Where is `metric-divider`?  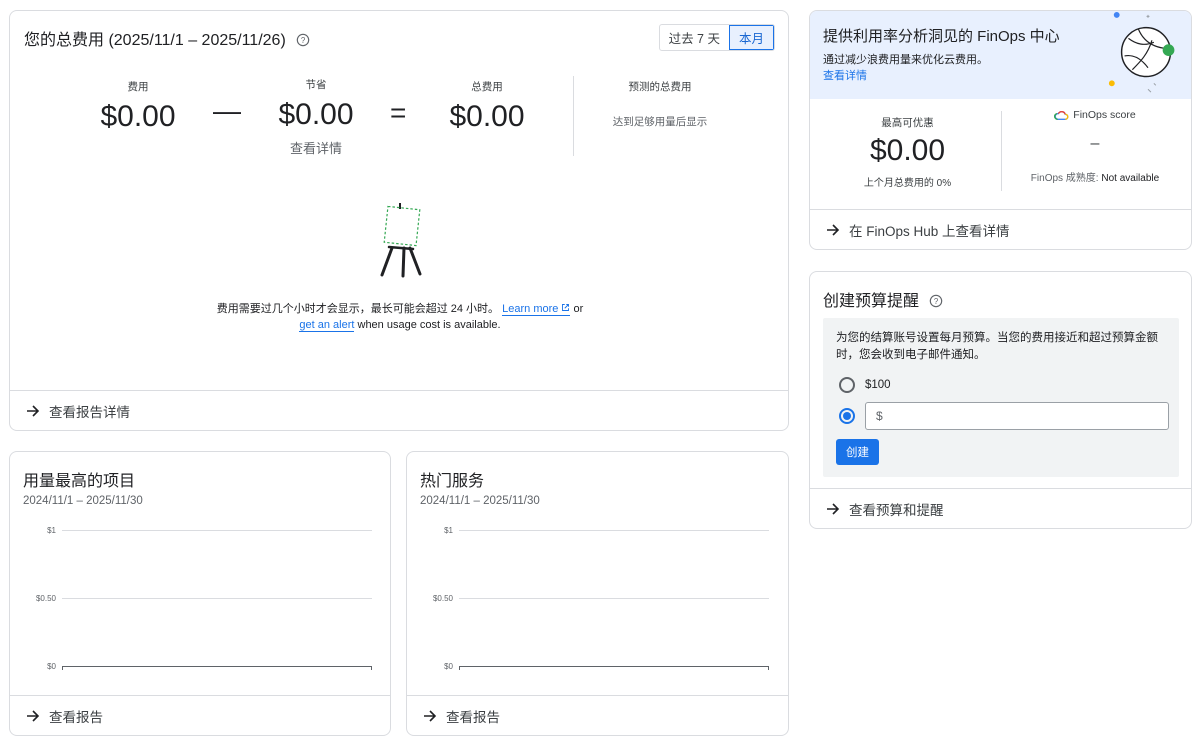 metric-divider is located at coordinates (573, 116).